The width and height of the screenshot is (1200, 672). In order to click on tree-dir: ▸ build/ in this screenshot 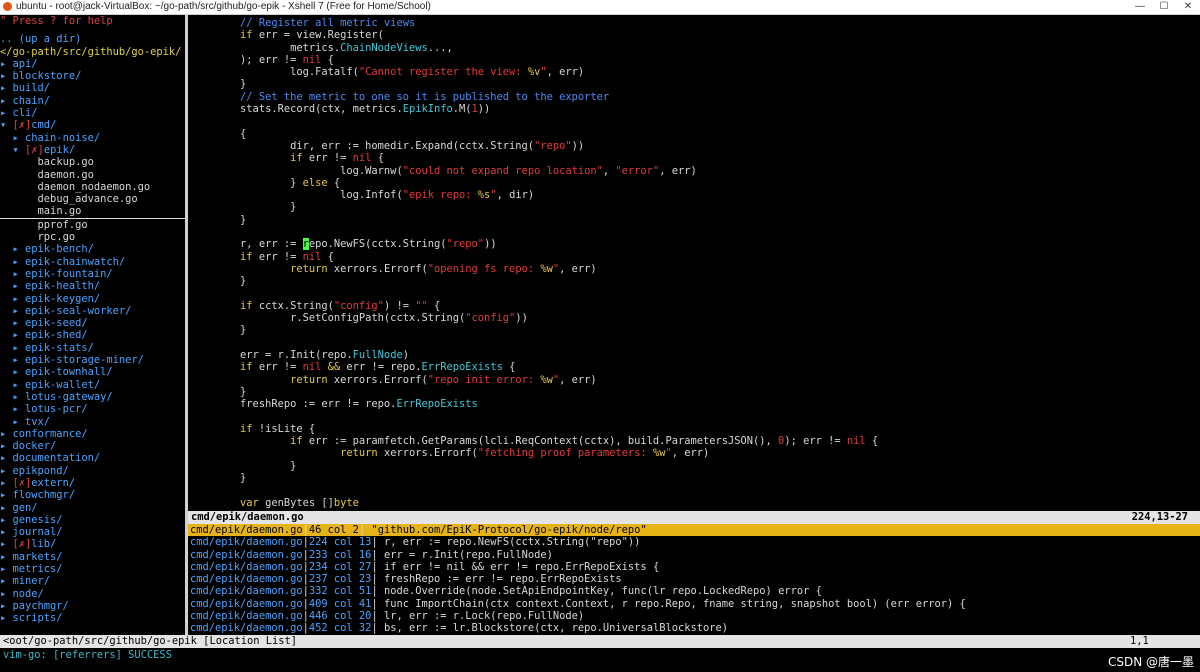, I will do `click(92, 88)`.